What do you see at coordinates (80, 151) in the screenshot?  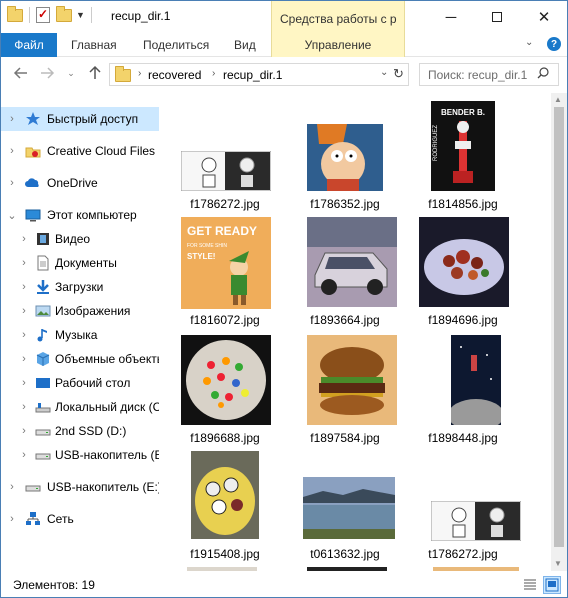 I see `nav-item-creative-cloud: › Creative Cloud Files` at bounding box center [80, 151].